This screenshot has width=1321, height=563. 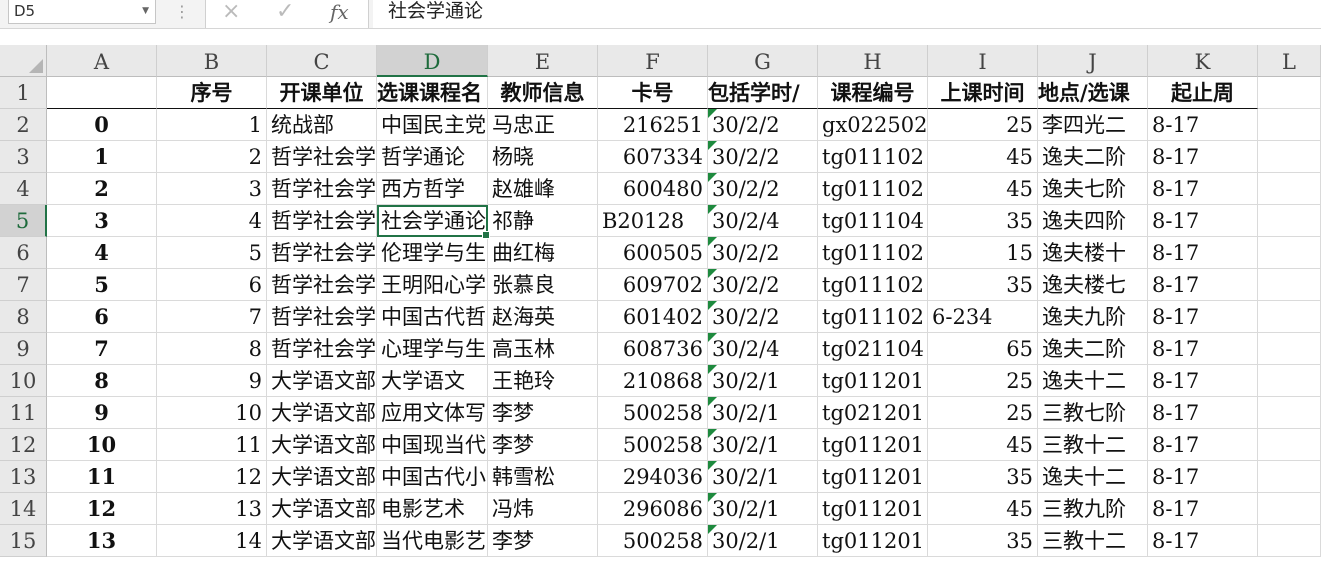 I want to click on cell-l13, so click(x=1289, y=477).